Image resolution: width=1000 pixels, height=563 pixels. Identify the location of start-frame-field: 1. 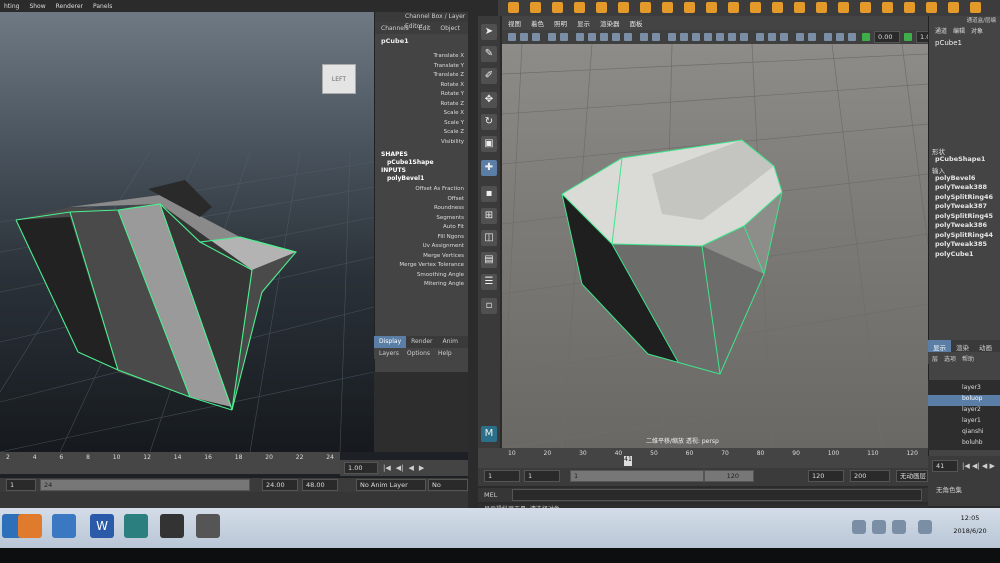
(502, 476).